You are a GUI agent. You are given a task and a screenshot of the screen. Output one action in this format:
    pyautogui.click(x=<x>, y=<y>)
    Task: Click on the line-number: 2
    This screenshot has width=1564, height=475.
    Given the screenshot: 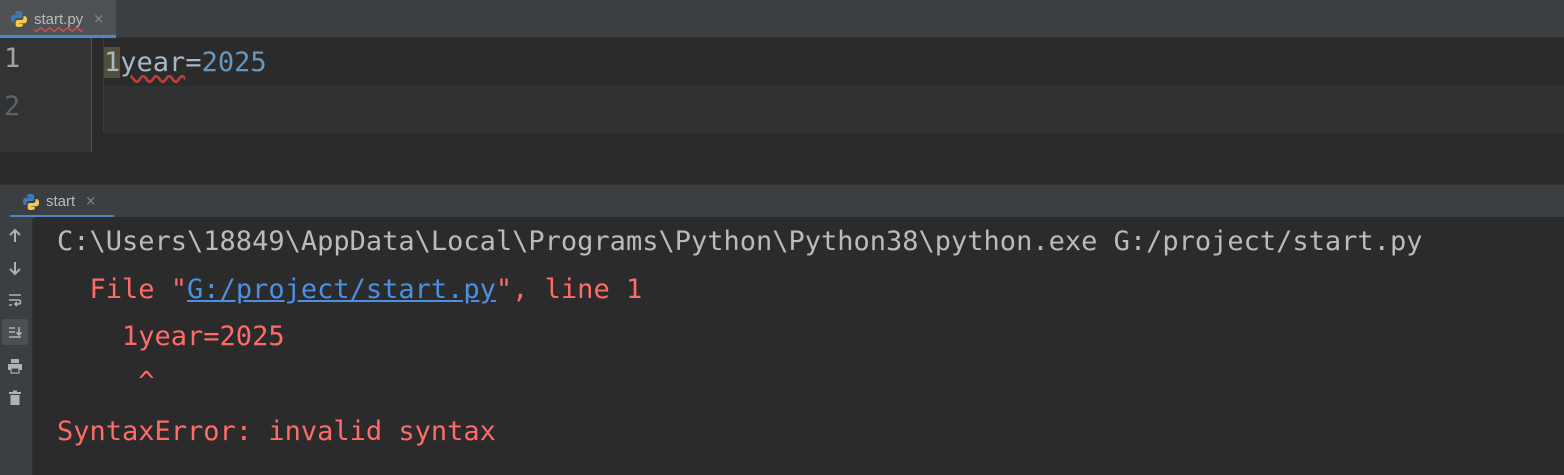 What is the action you would take?
    pyautogui.click(x=12, y=106)
    